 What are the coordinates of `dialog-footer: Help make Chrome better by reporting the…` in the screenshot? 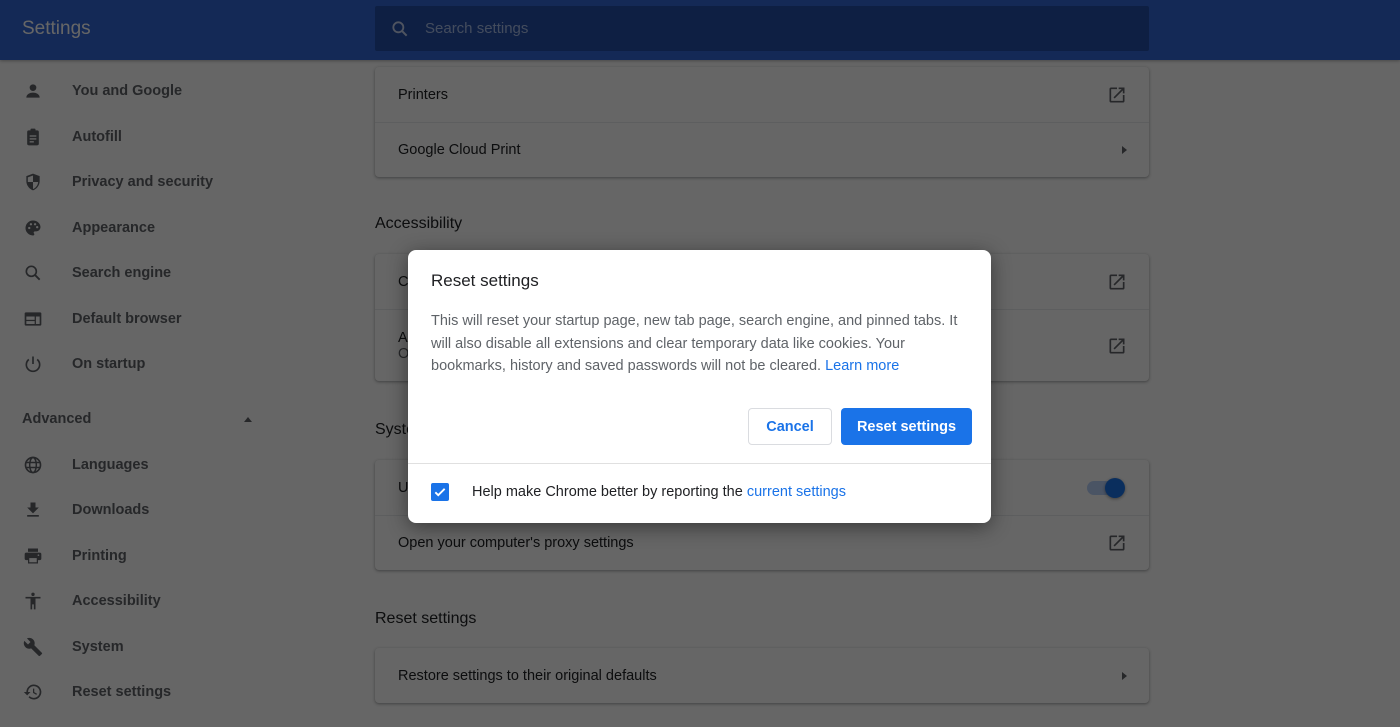 It's located at (638, 492).